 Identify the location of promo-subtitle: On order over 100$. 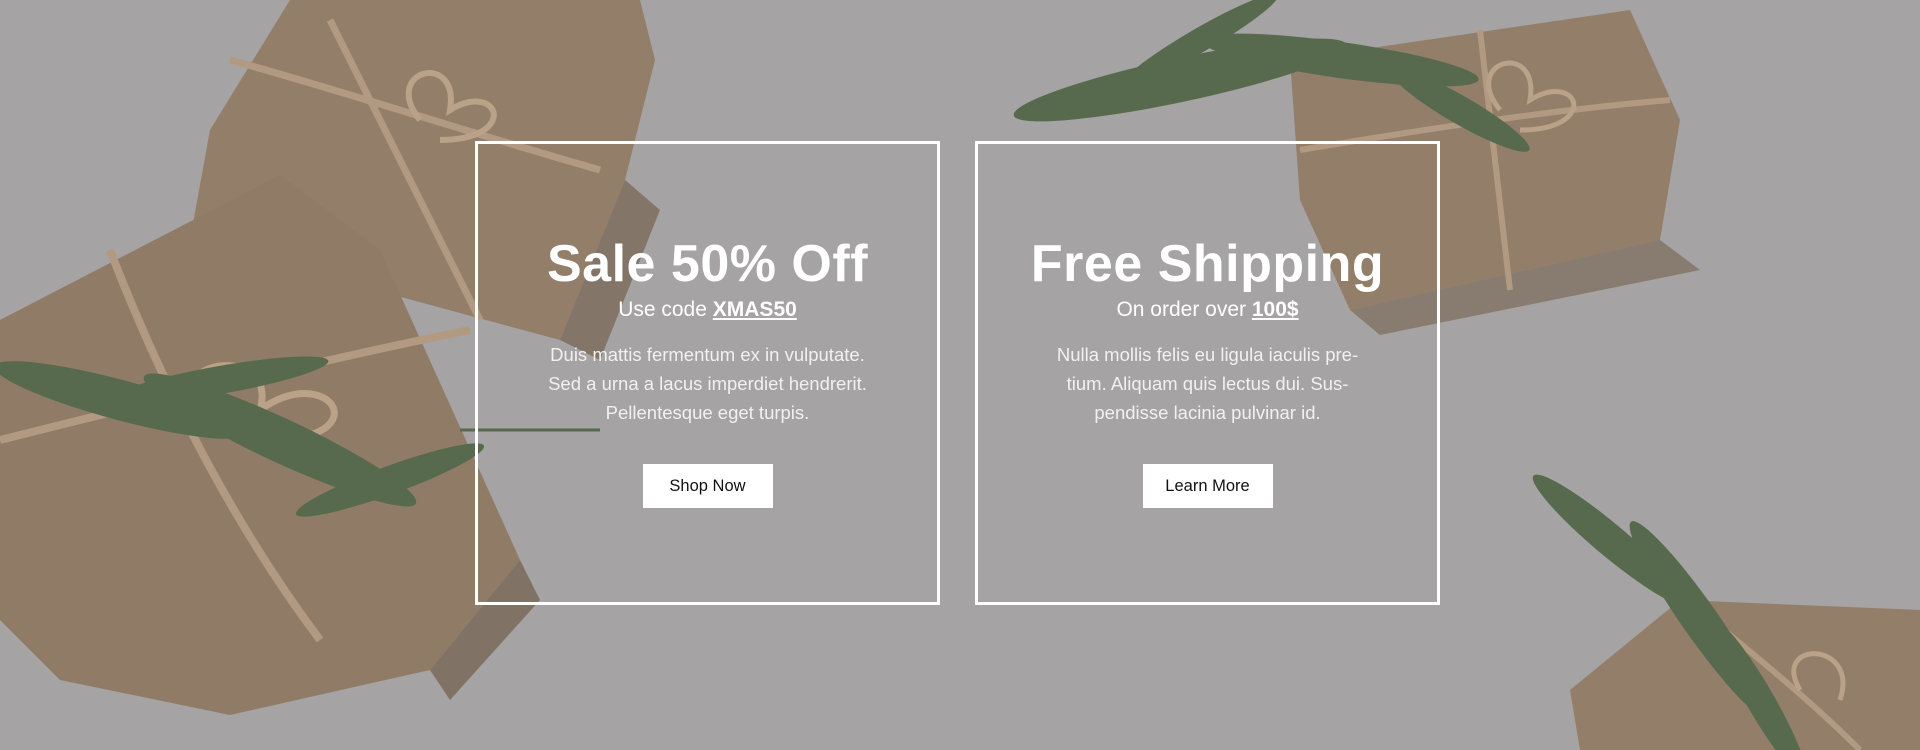
(1207, 310).